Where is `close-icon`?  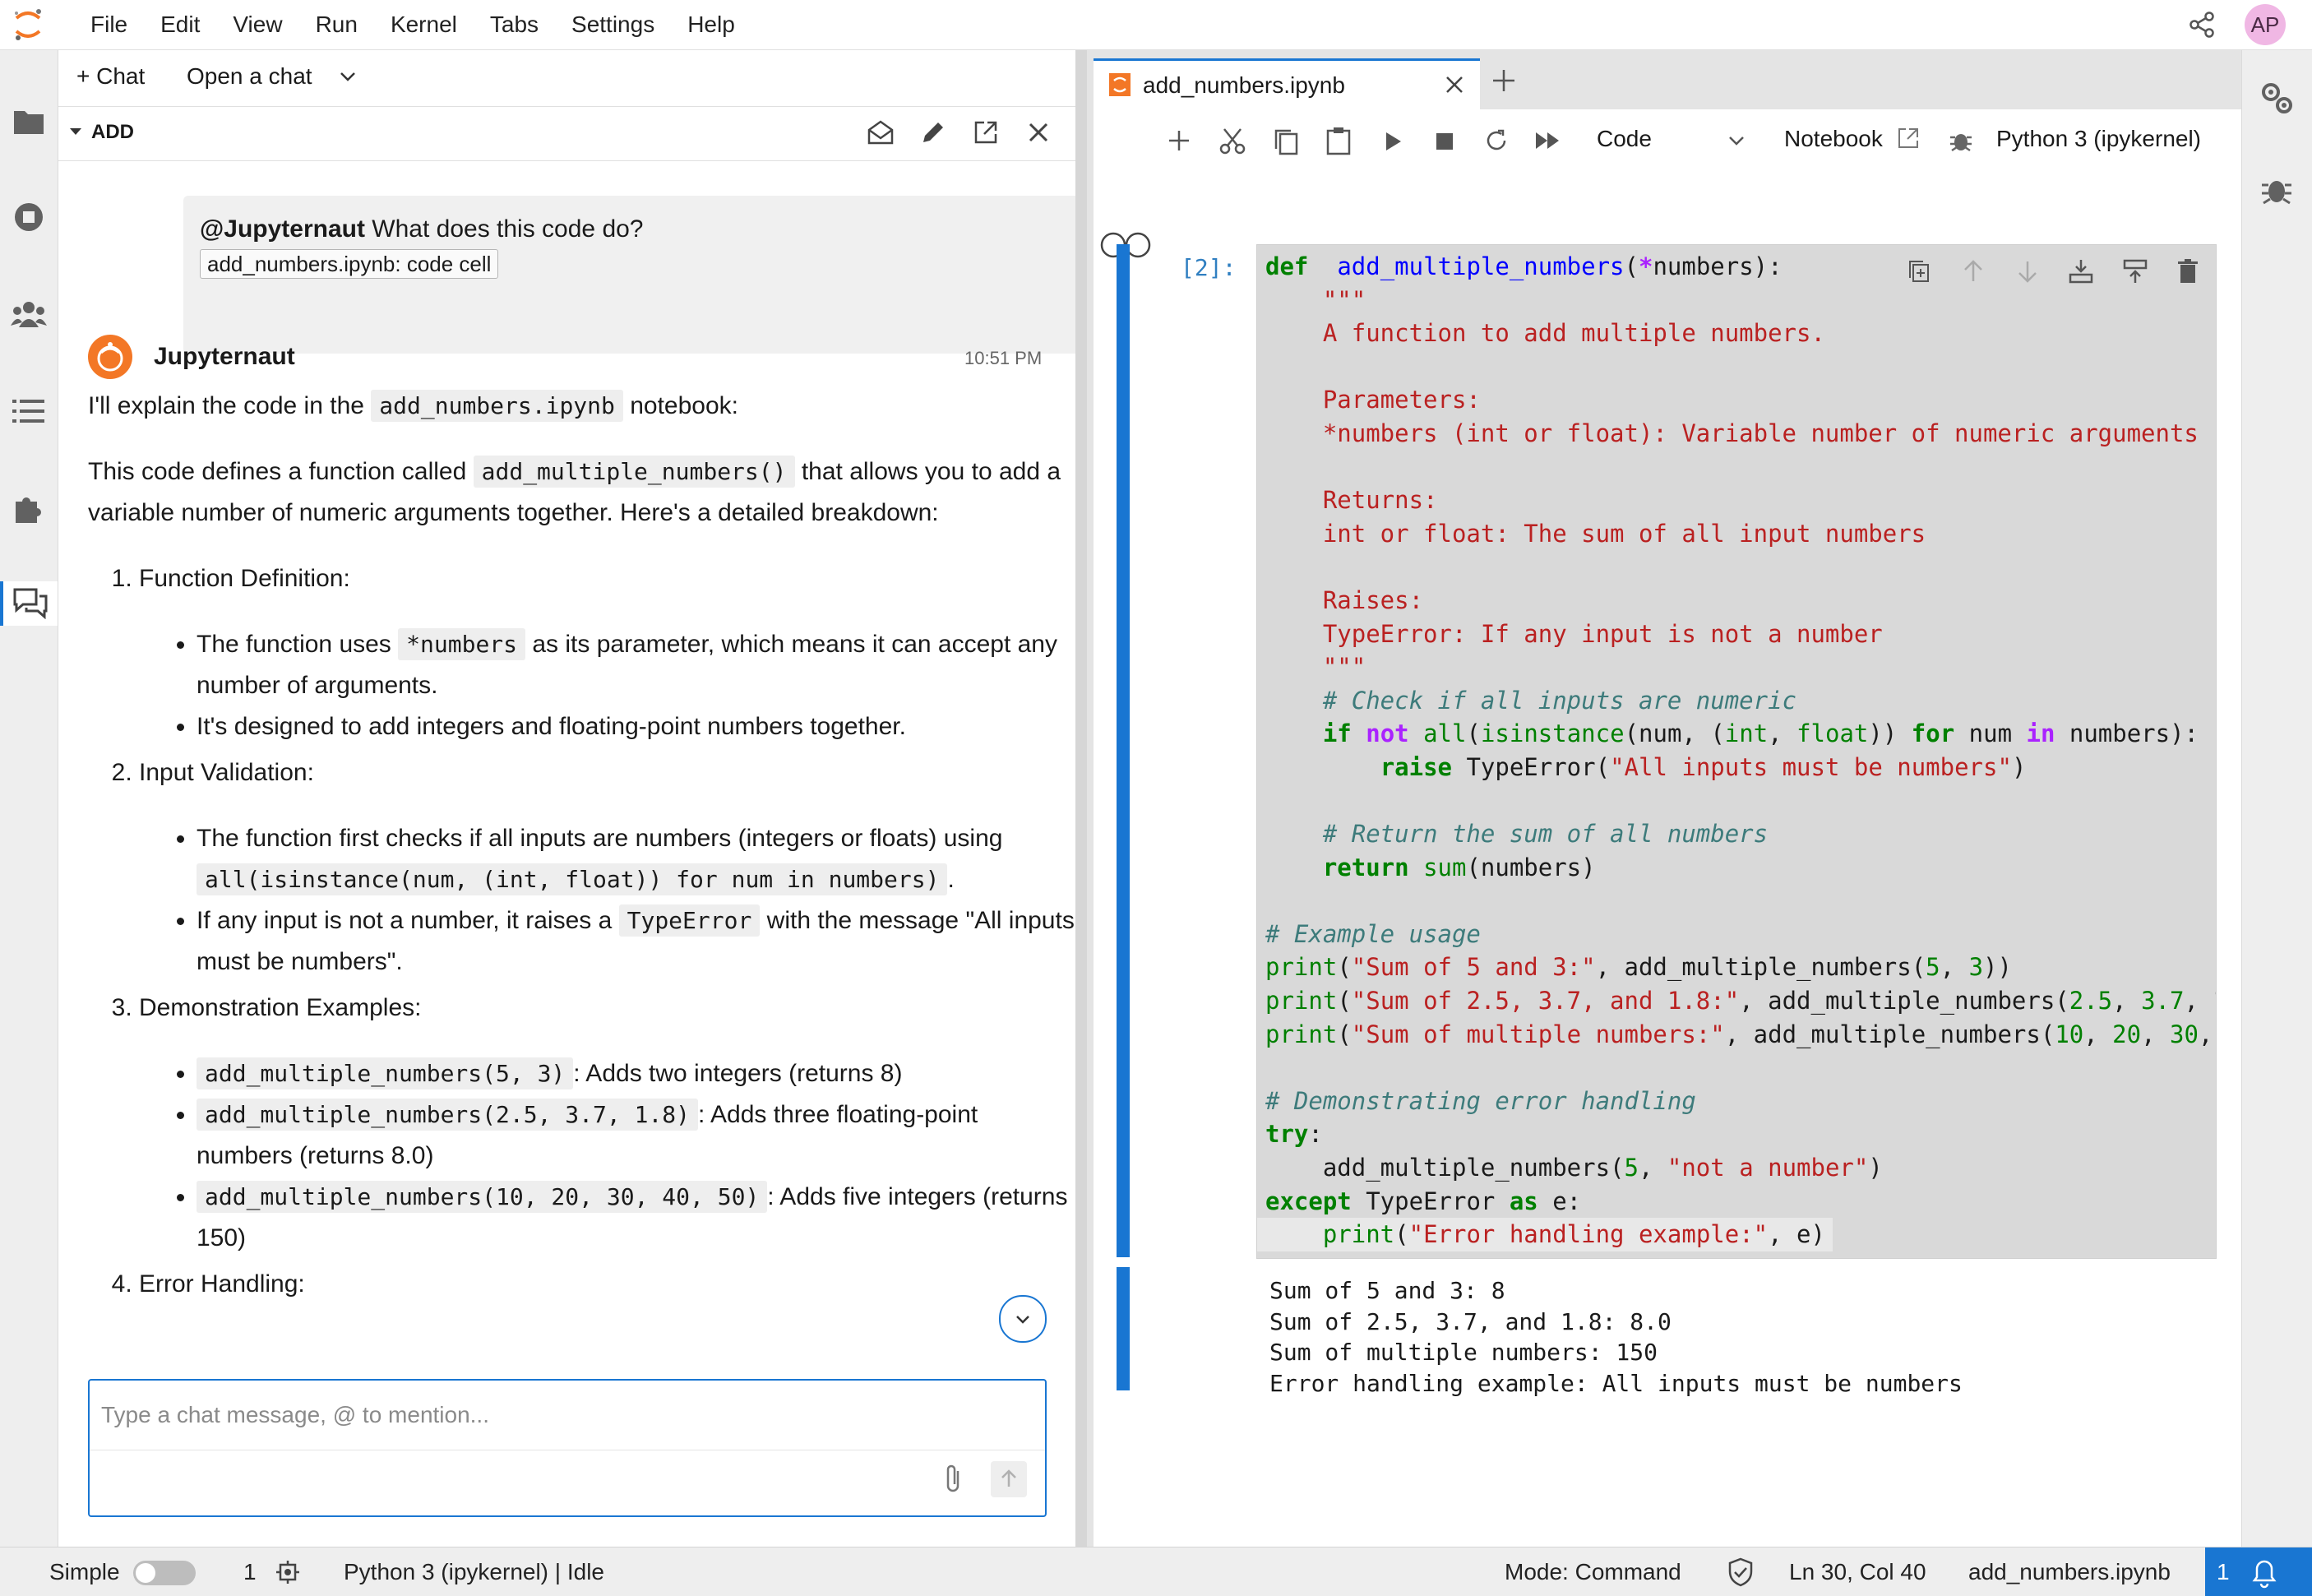
close-icon is located at coordinates (1038, 132).